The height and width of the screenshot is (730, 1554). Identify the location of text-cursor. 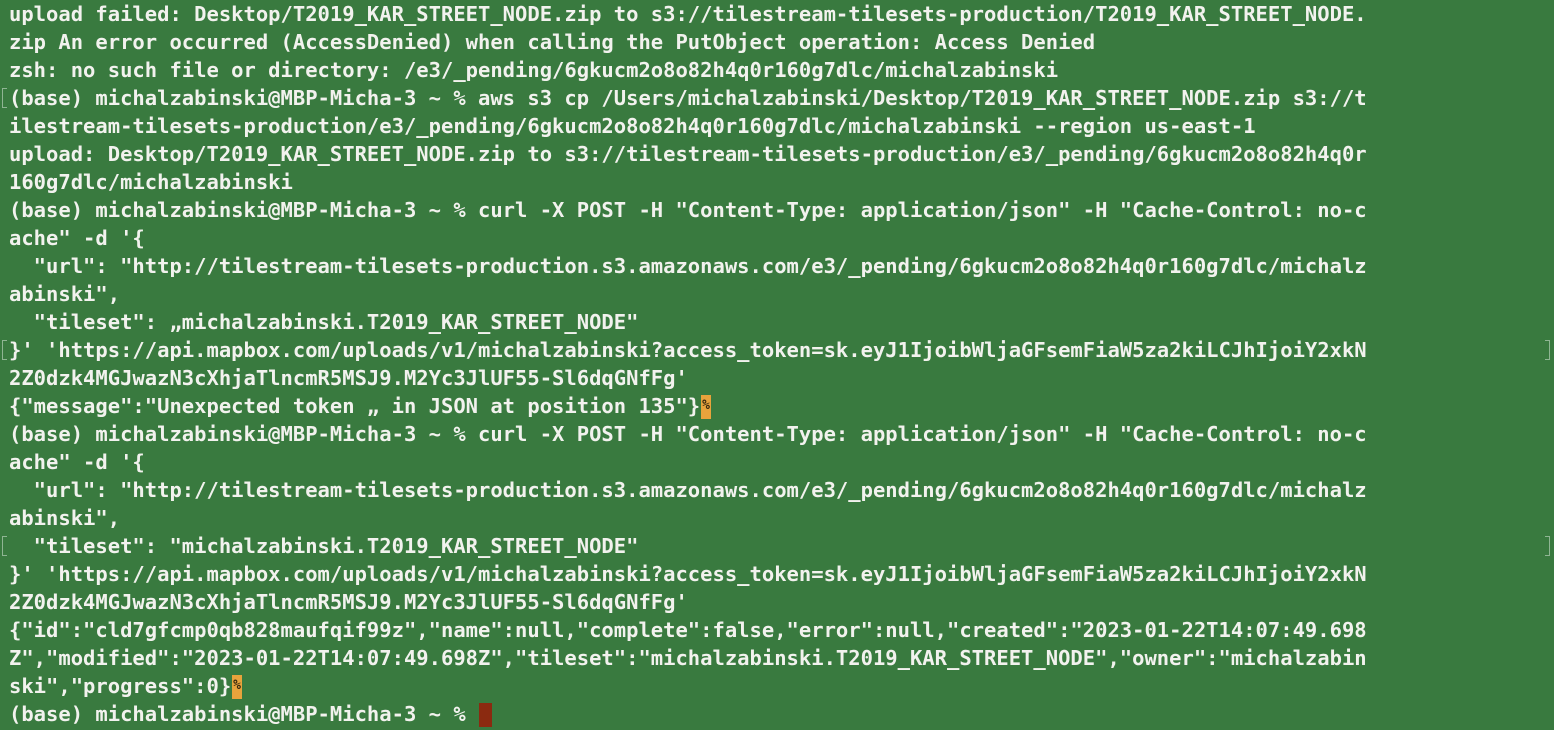
(485, 715).